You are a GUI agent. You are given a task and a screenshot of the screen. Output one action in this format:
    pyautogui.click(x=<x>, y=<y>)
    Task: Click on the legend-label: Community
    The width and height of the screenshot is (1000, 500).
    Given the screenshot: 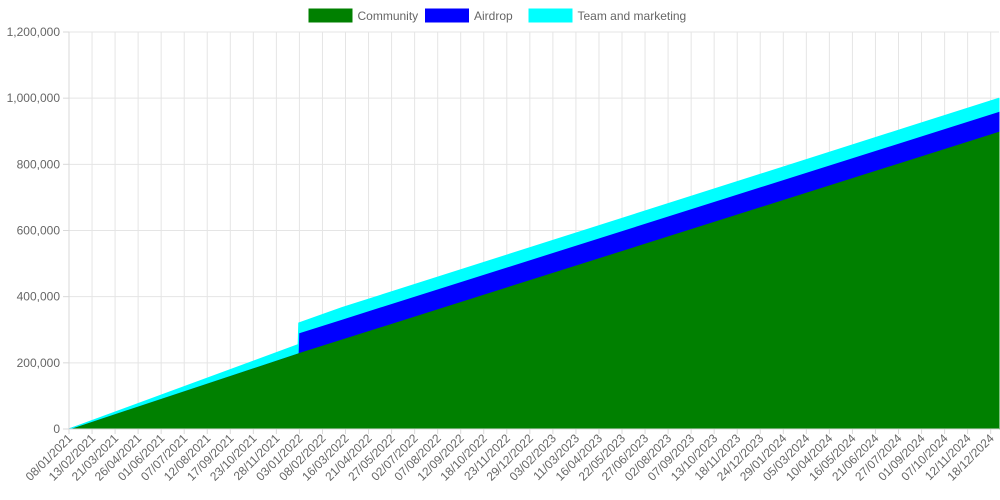 What is the action you would take?
    pyautogui.click(x=388, y=16)
    